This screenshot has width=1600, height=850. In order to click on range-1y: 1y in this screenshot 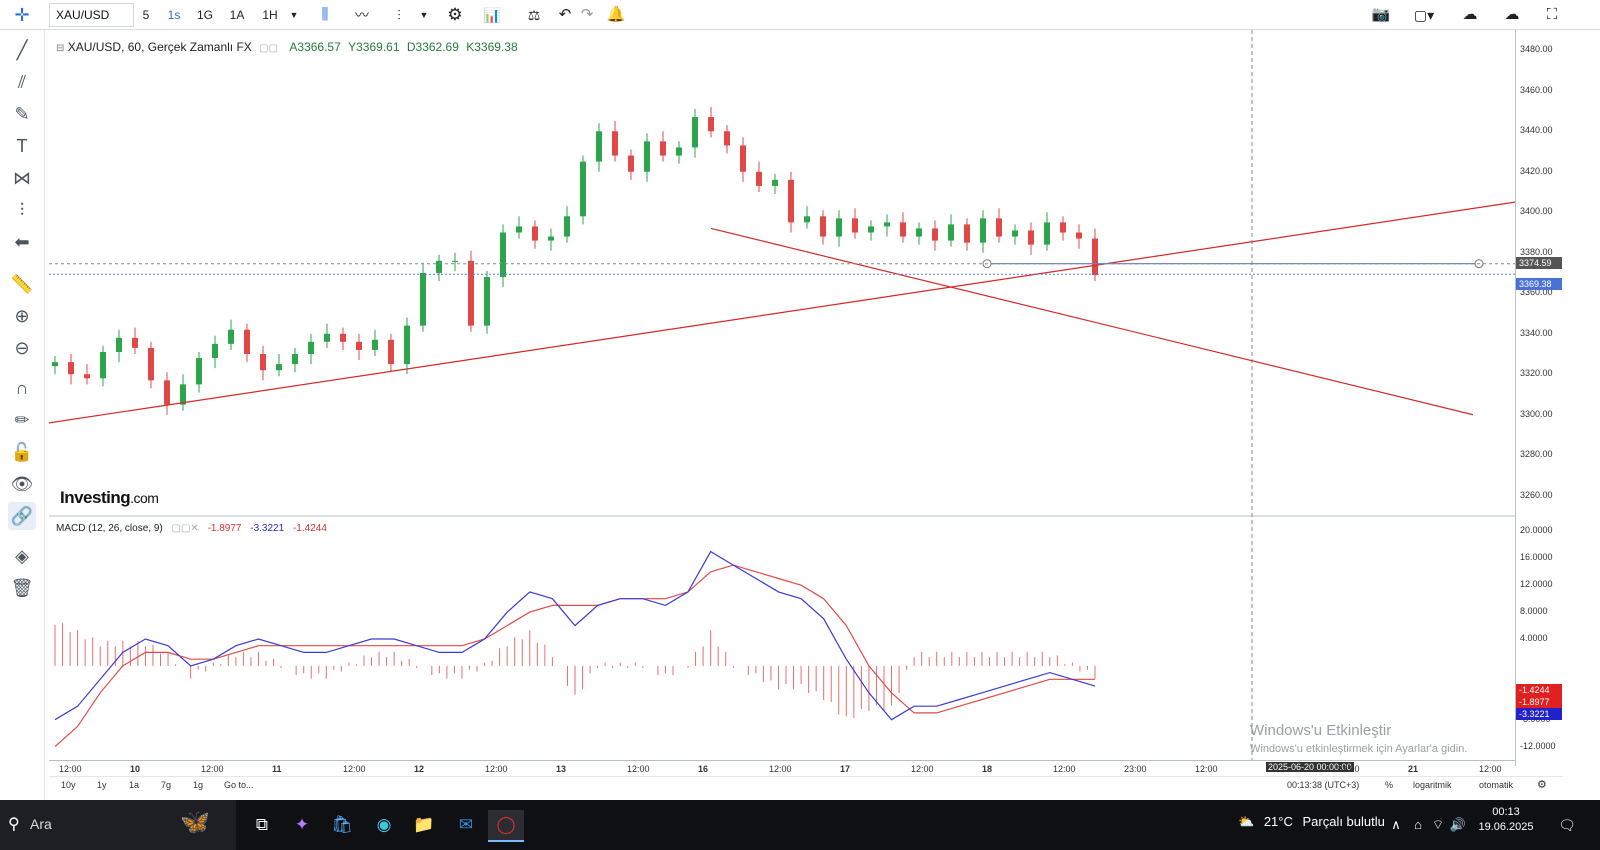, I will do `click(102, 785)`.